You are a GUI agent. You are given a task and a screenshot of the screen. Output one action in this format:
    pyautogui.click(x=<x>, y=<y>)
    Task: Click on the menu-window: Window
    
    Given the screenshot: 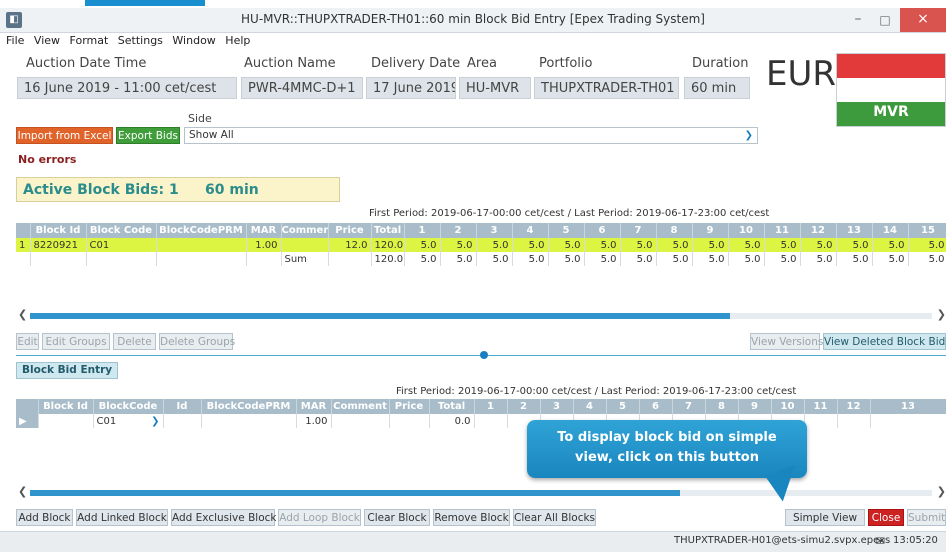 What is the action you would take?
    pyautogui.click(x=193, y=41)
    